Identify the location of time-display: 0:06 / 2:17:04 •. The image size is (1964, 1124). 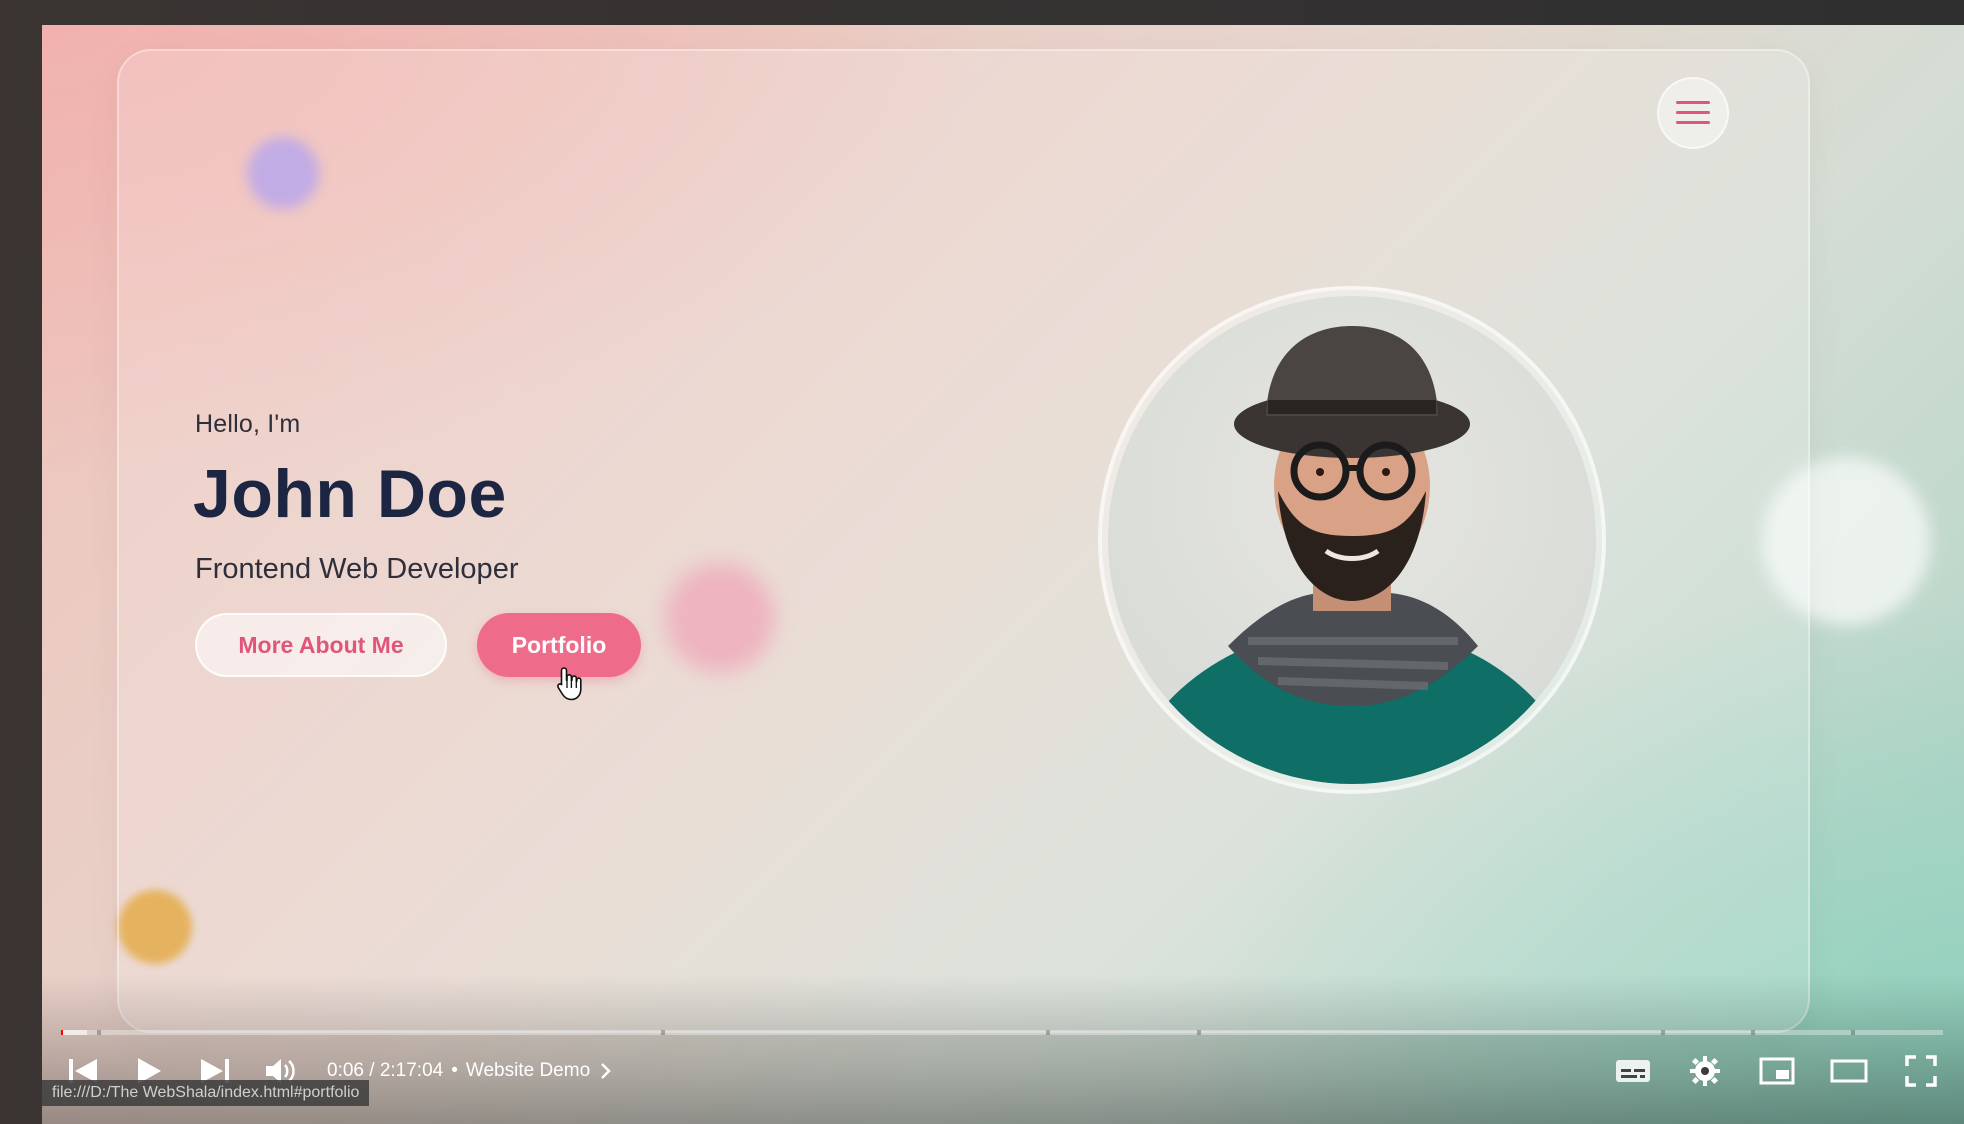
(396, 1071).